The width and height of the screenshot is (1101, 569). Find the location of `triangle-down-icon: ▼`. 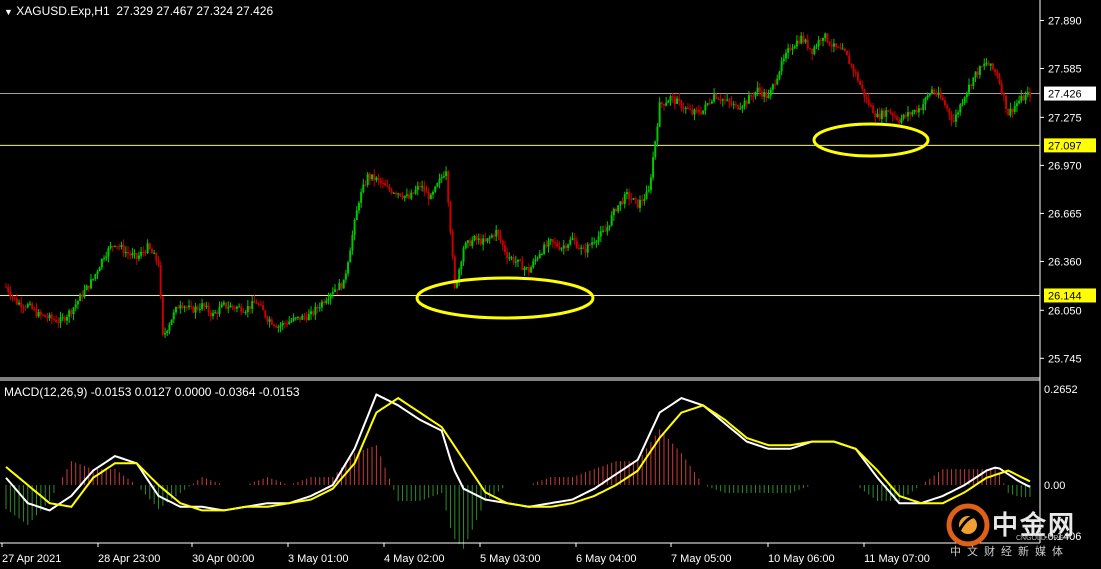

triangle-down-icon: ▼ is located at coordinates (8, 12).